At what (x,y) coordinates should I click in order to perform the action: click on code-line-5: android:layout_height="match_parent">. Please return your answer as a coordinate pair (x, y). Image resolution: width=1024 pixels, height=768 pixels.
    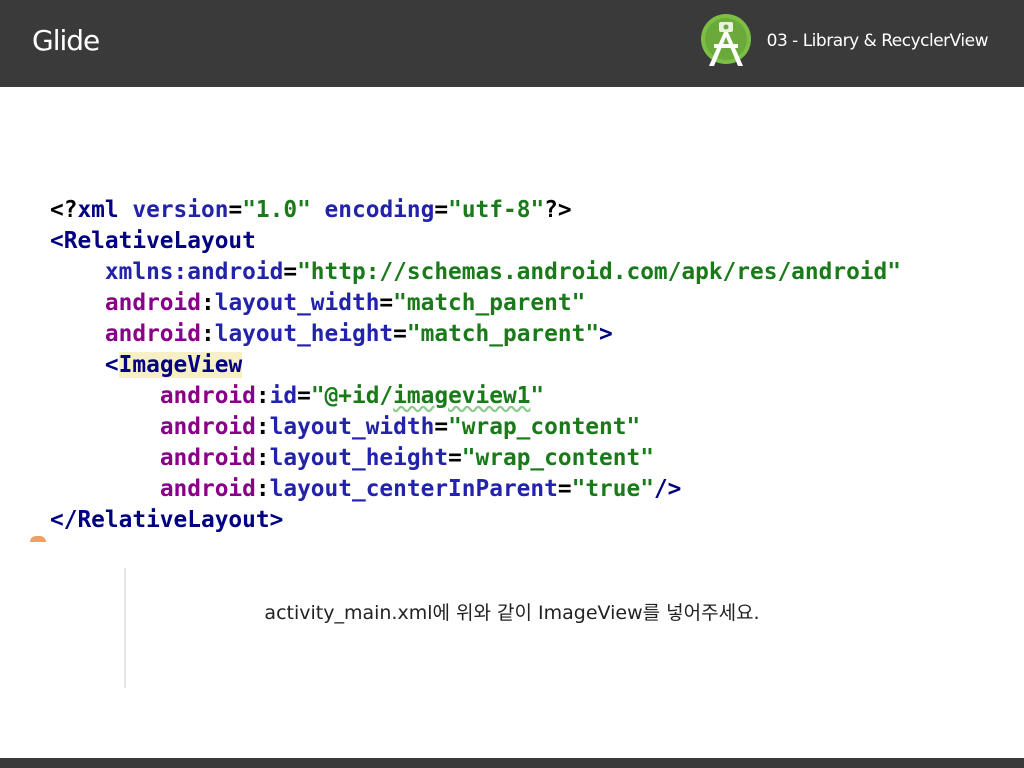
    Looking at the image, I should click on (358, 334).